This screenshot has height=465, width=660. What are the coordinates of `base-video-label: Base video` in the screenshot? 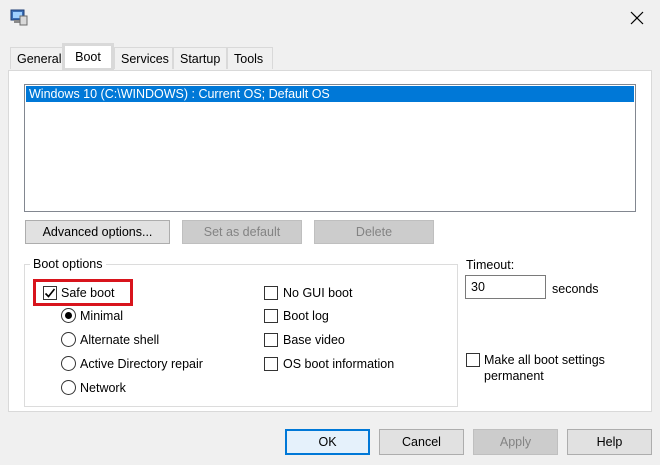 It's located at (314, 340).